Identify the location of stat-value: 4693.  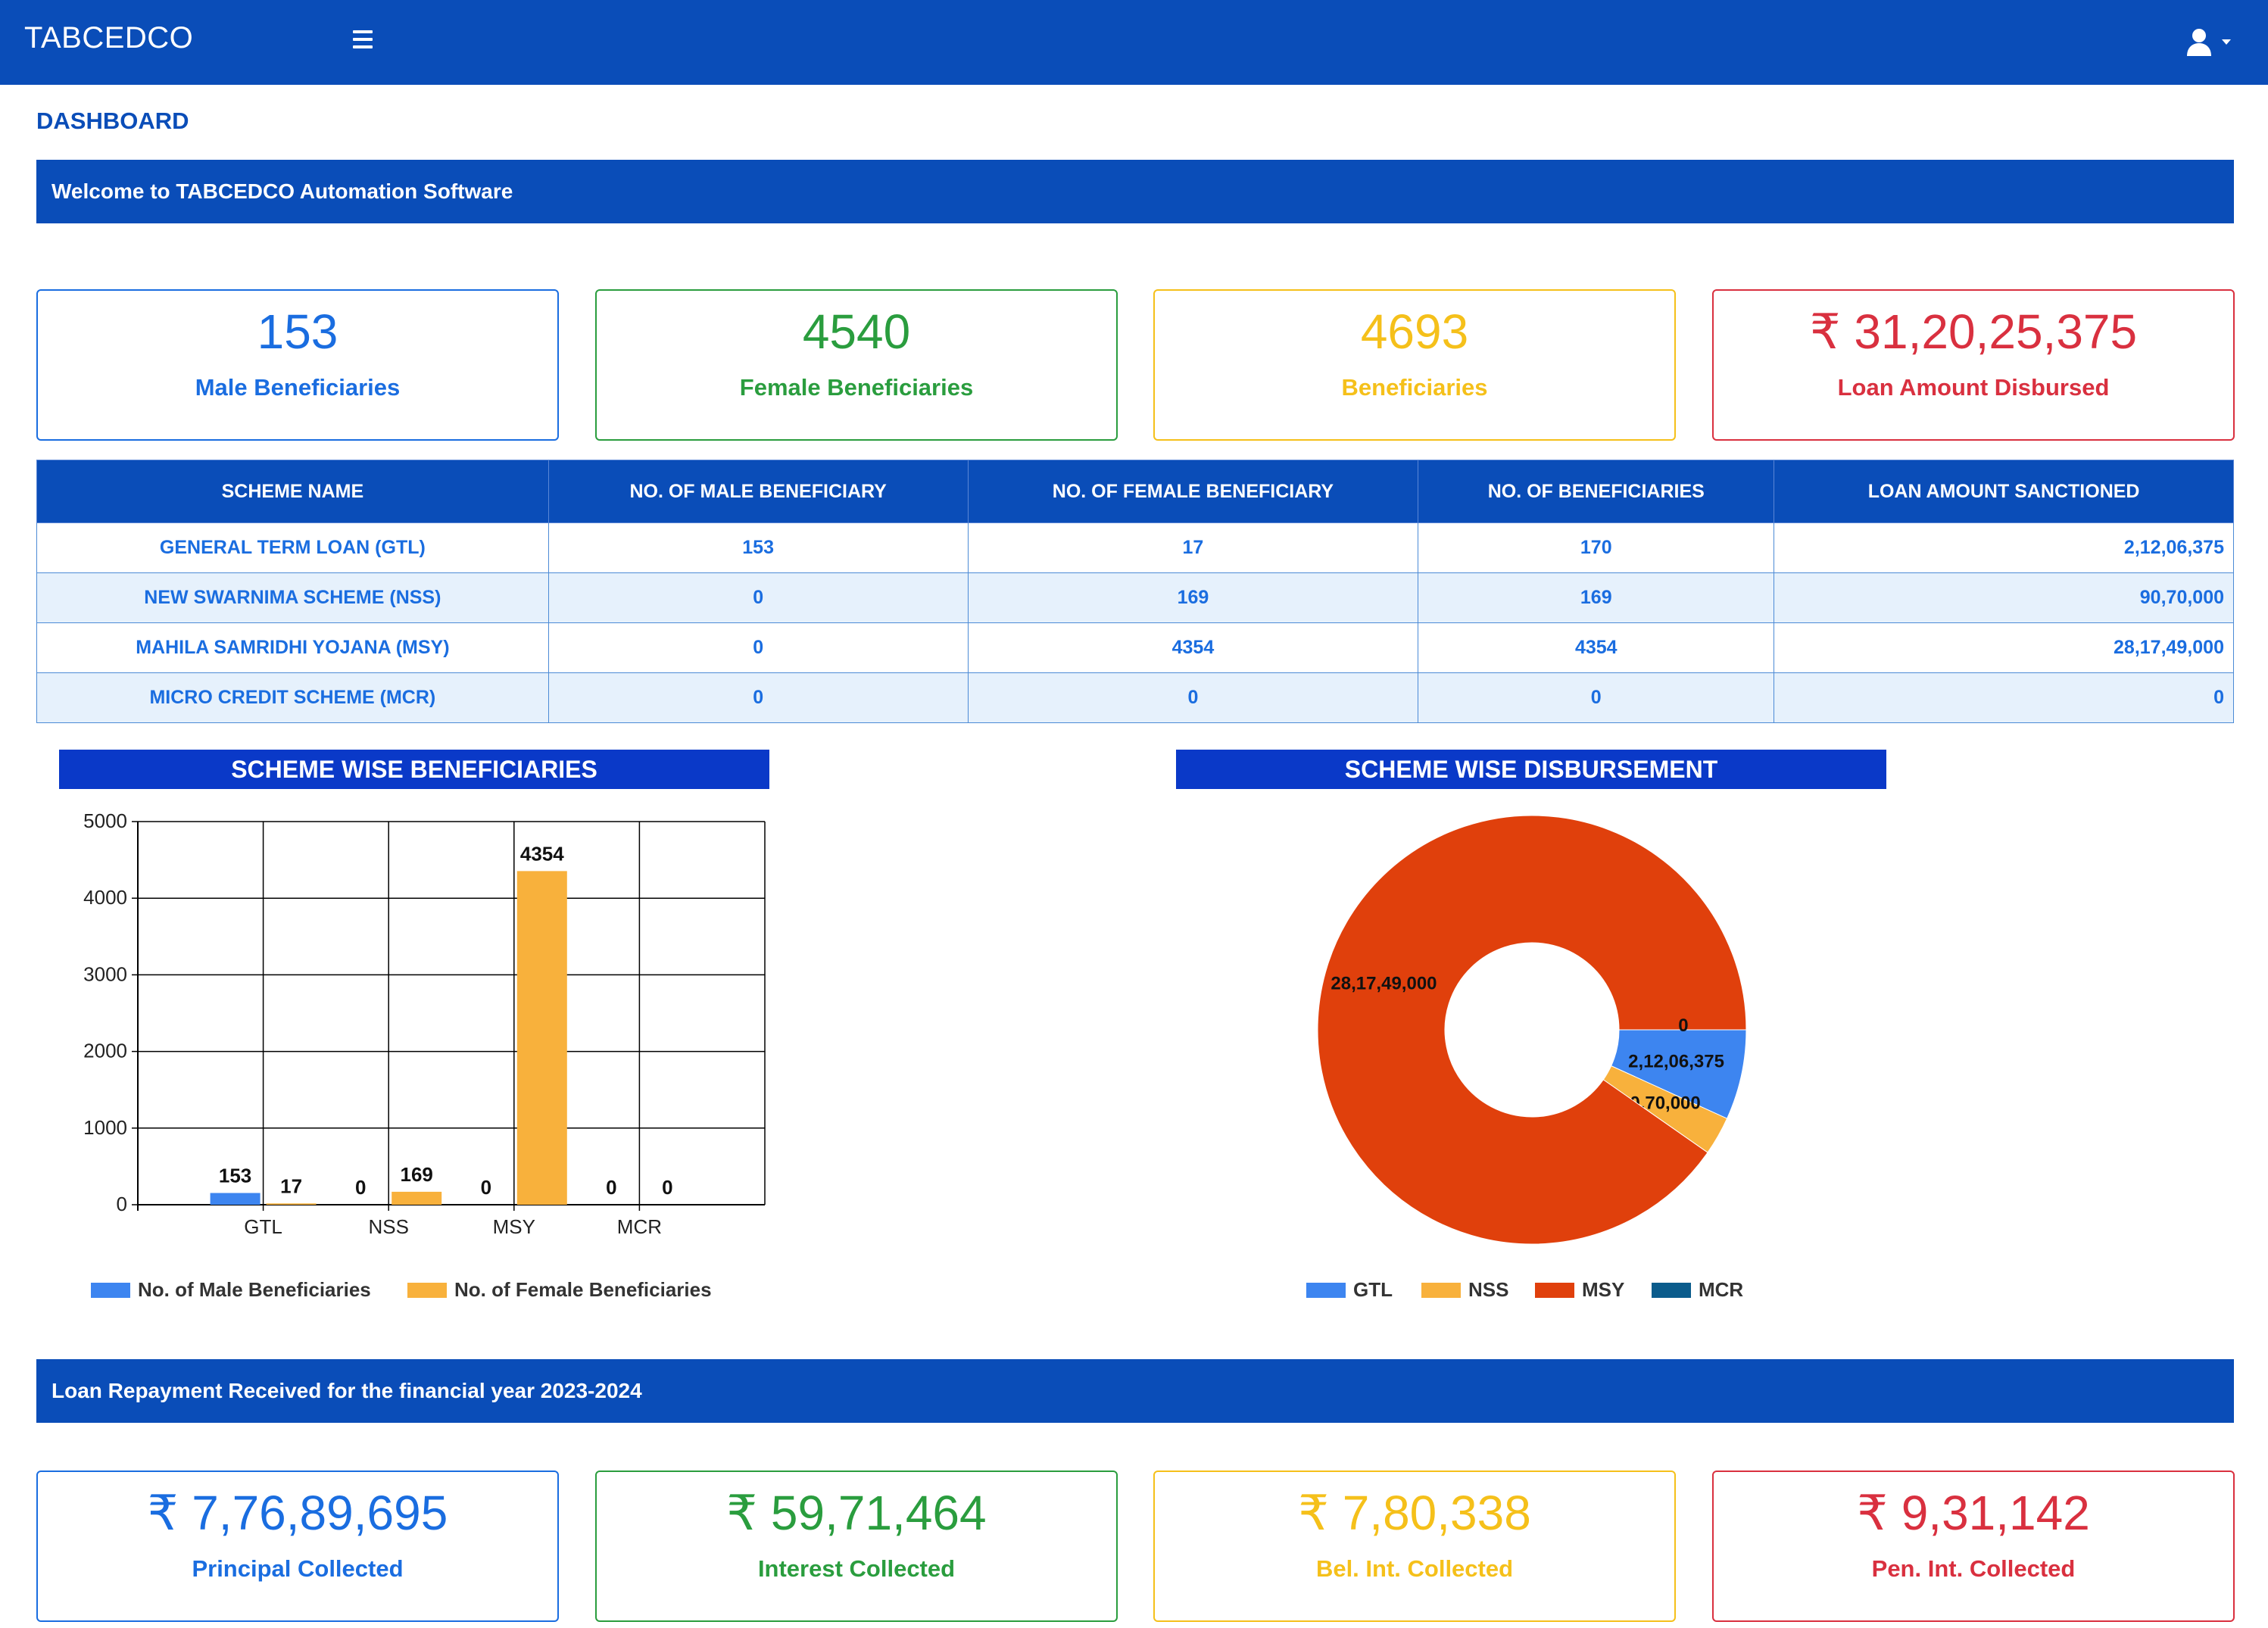
(1414, 331).